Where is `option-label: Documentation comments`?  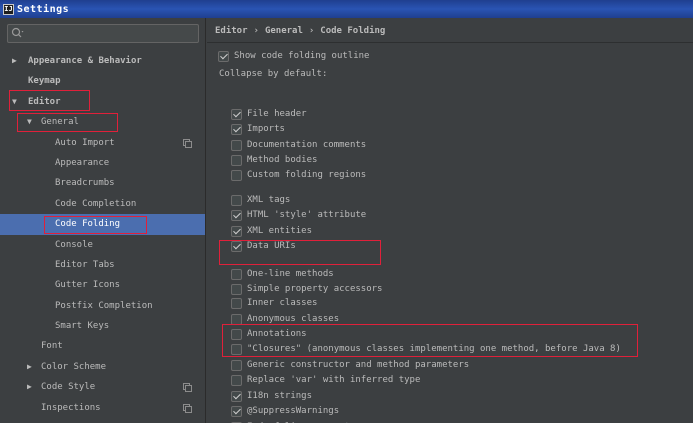
option-label: Documentation comments is located at coordinates (307, 145).